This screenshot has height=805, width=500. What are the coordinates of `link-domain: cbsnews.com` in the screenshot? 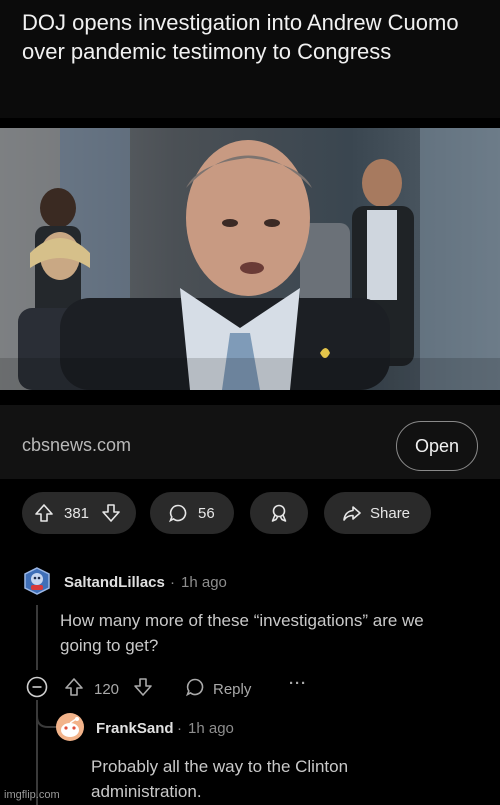 It's located at (76, 445).